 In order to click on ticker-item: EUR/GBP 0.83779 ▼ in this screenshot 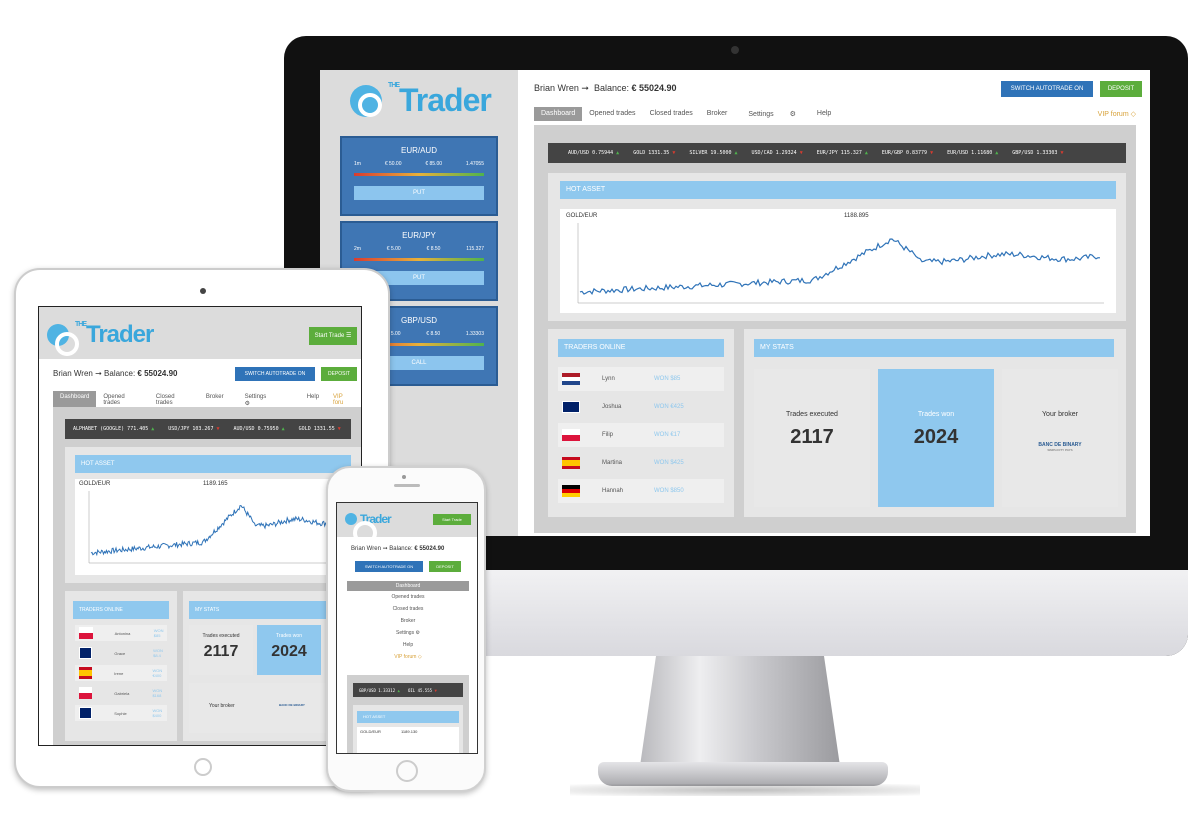, I will do `click(907, 153)`.